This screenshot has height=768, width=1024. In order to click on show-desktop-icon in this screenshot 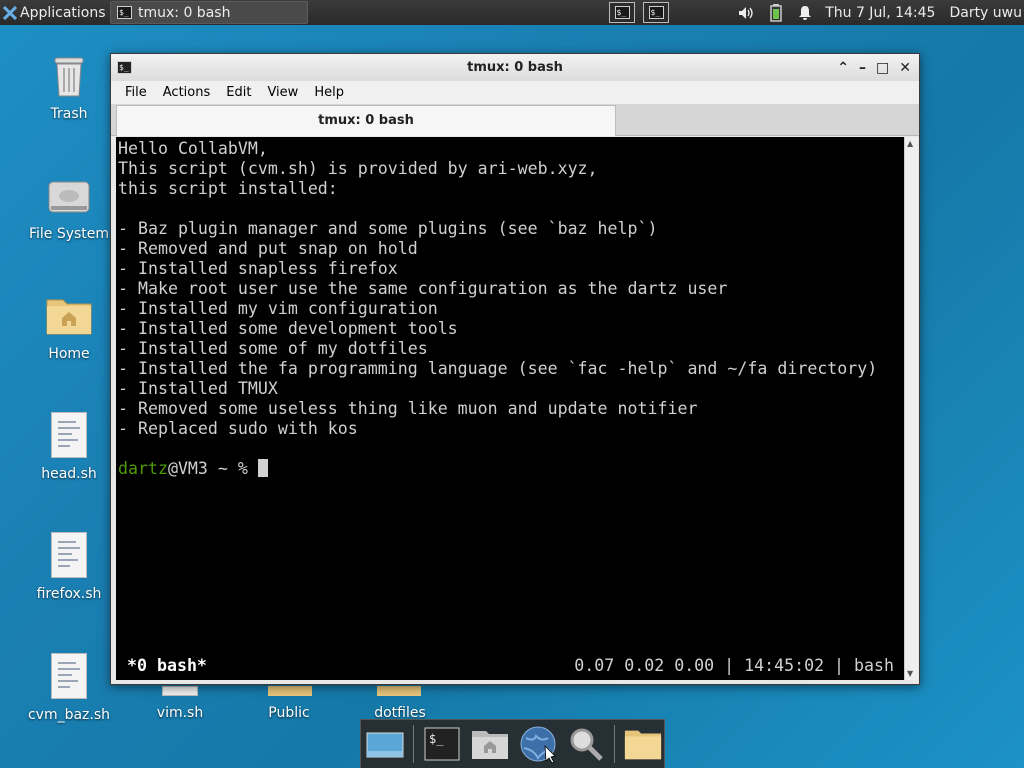, I will do `click(385, 745)`.